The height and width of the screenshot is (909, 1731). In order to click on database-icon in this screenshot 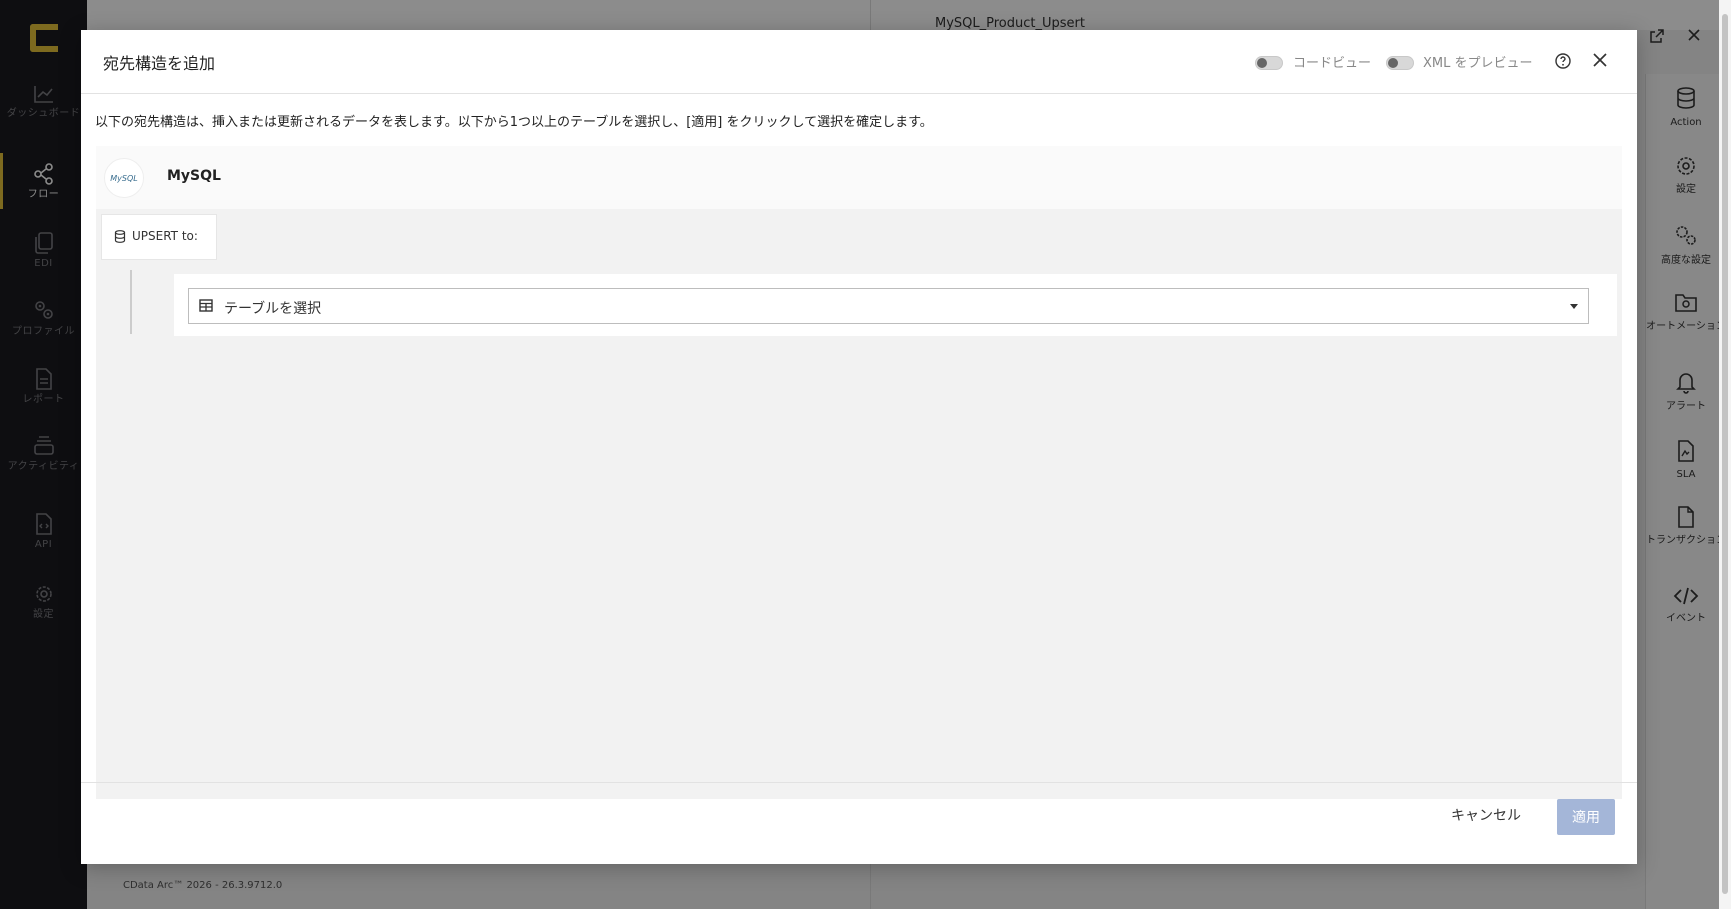, I will do `click(120, 236)`.